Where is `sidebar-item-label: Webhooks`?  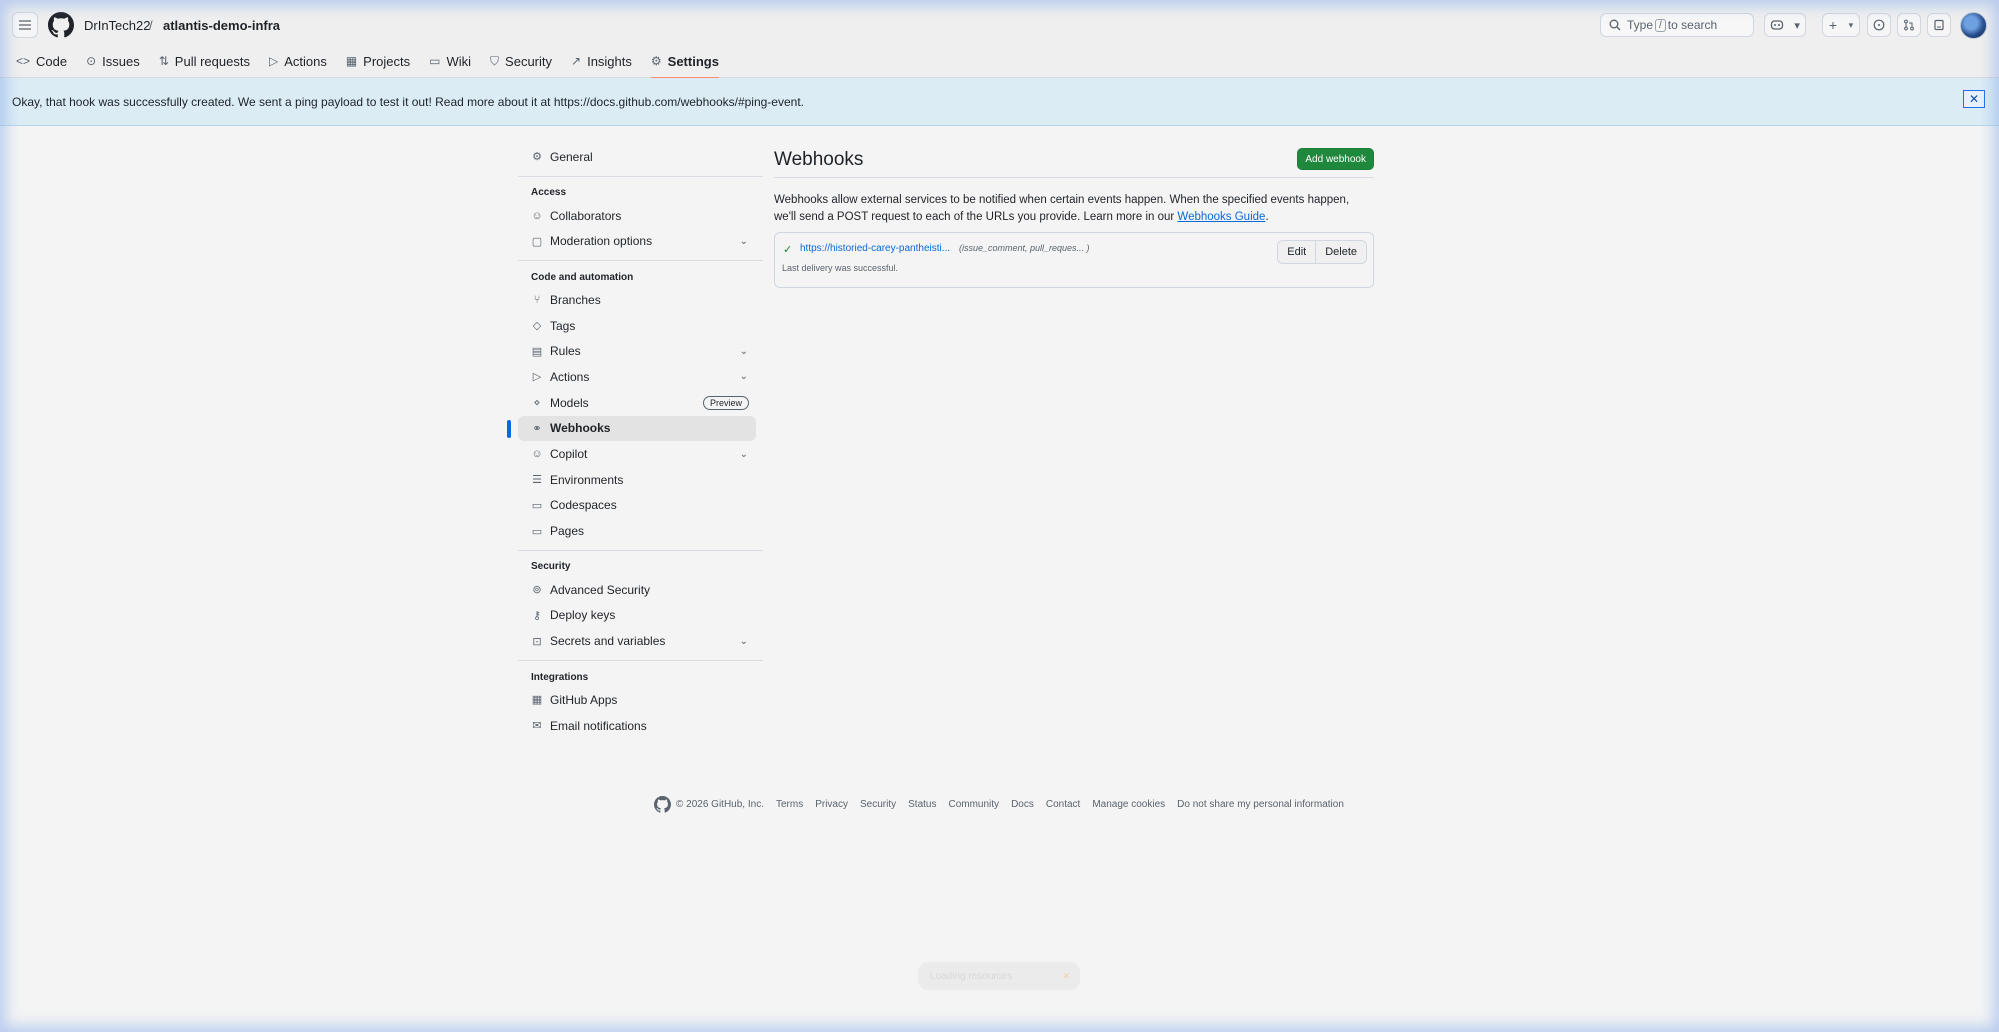
sidebar-item-label: Webhooks is located at coordinates (580, 428).